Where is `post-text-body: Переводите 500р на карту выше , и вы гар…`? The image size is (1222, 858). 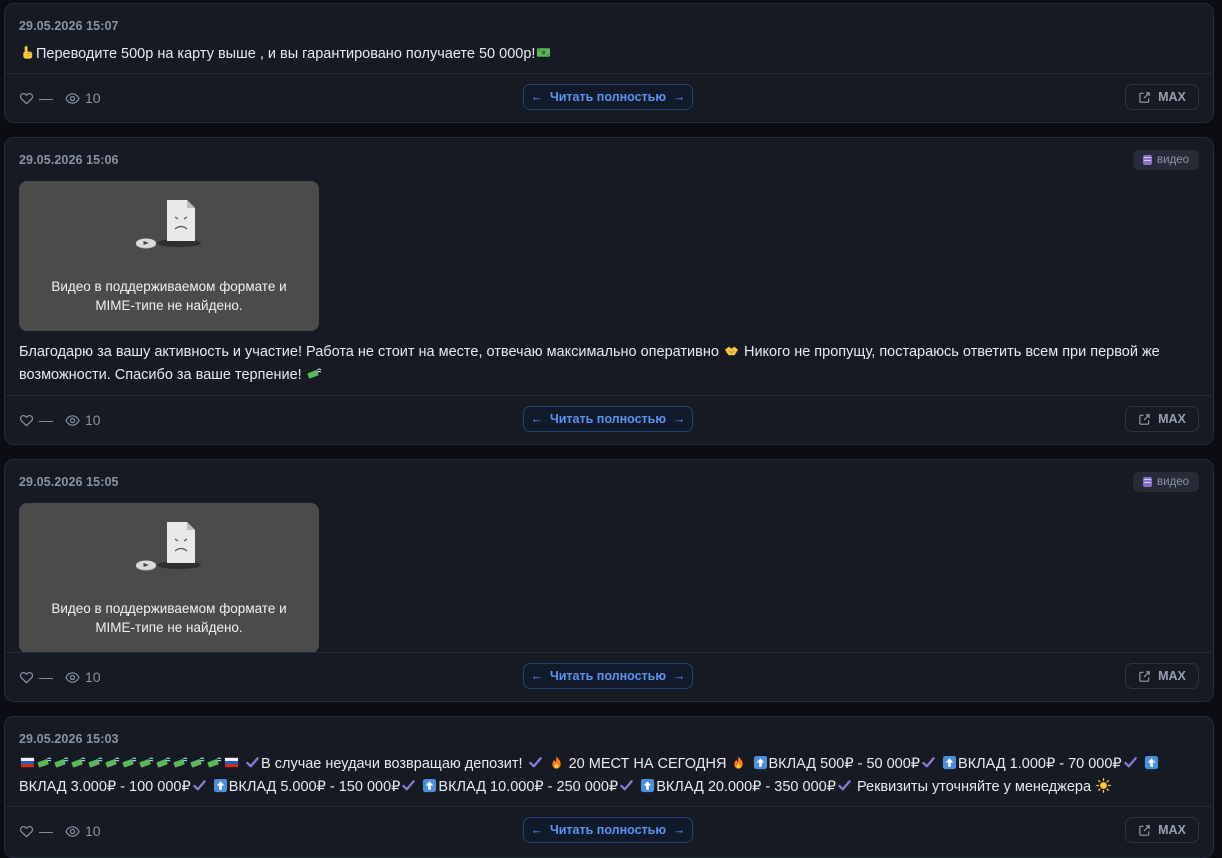
post-text-body: Переводите 500р на карту выше , и вы гар… is located at coordinates (286, 54).